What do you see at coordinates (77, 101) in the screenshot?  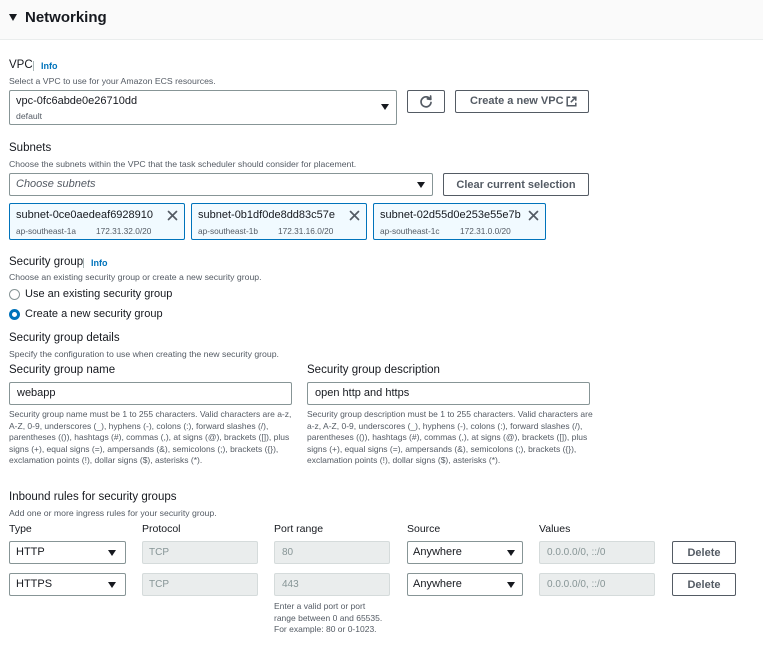 I see `vpc-selected-value: vpc-0fc6abde0e26710dd` at bounding box center [77, 101].